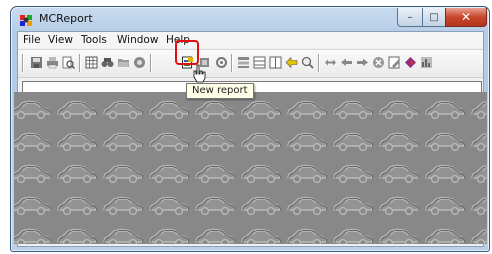  What do you see at coordinates (52, 62) in the screenshot?
I see `print-icon` at bounding box center [52, 62].